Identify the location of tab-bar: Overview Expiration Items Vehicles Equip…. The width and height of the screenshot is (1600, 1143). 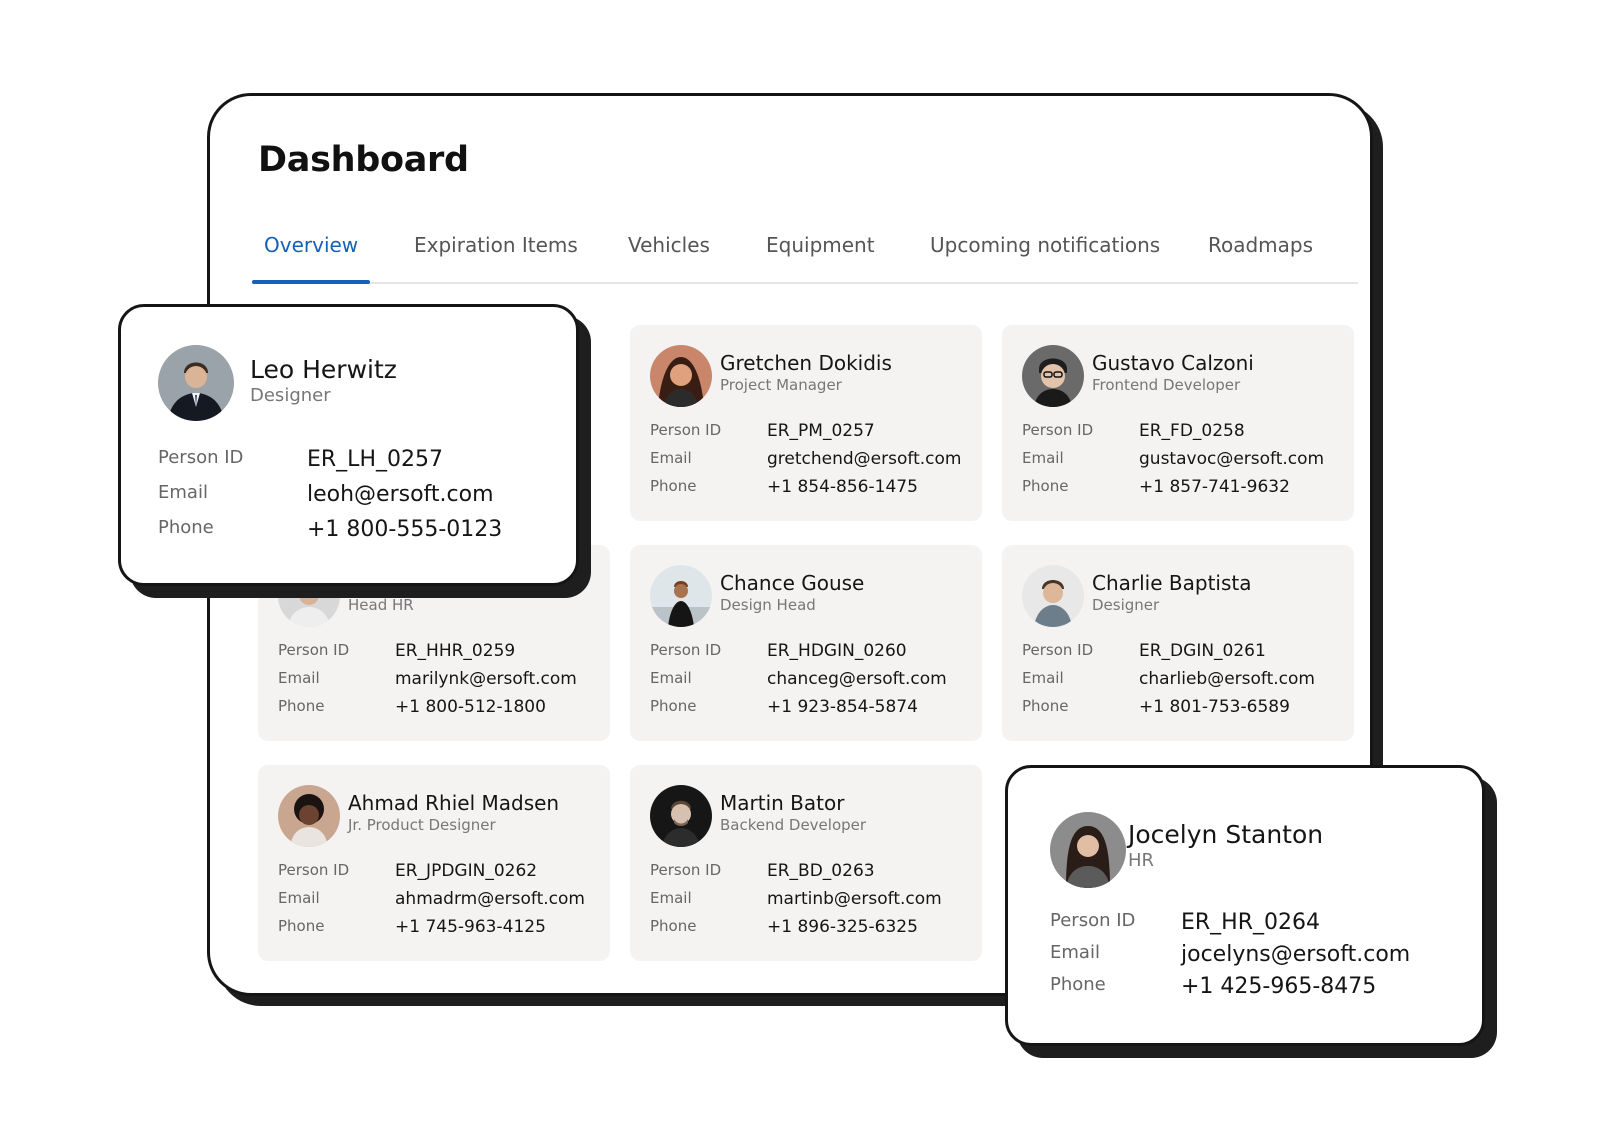
(804, 253).